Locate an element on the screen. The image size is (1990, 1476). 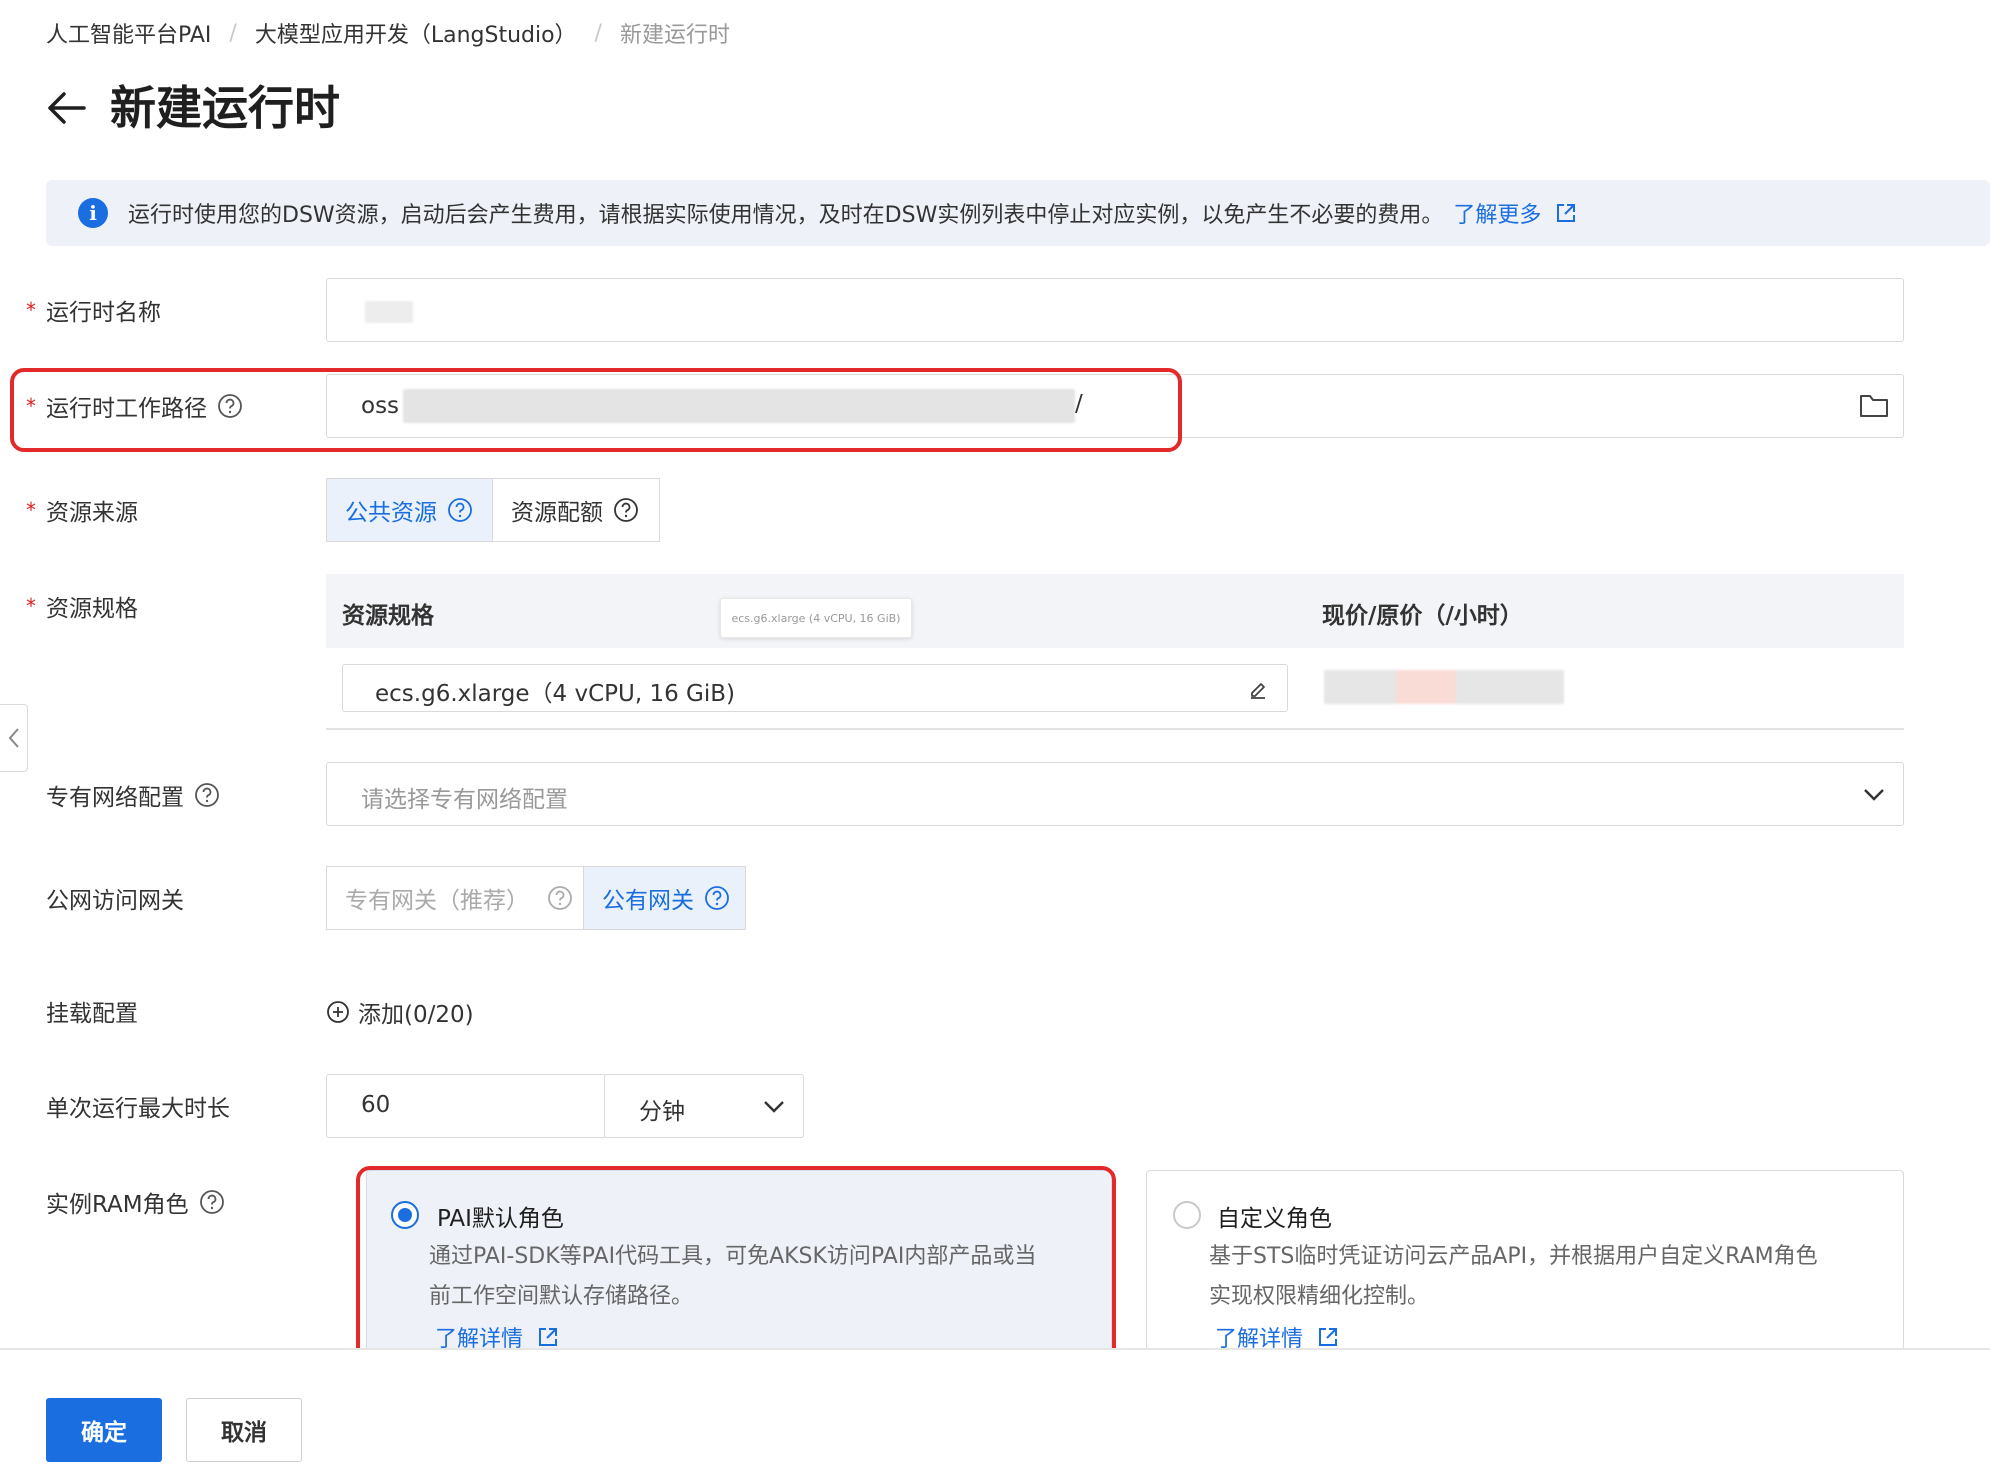
runtime-name-label: * 运行时名称 is located at coordinates (93, 312).